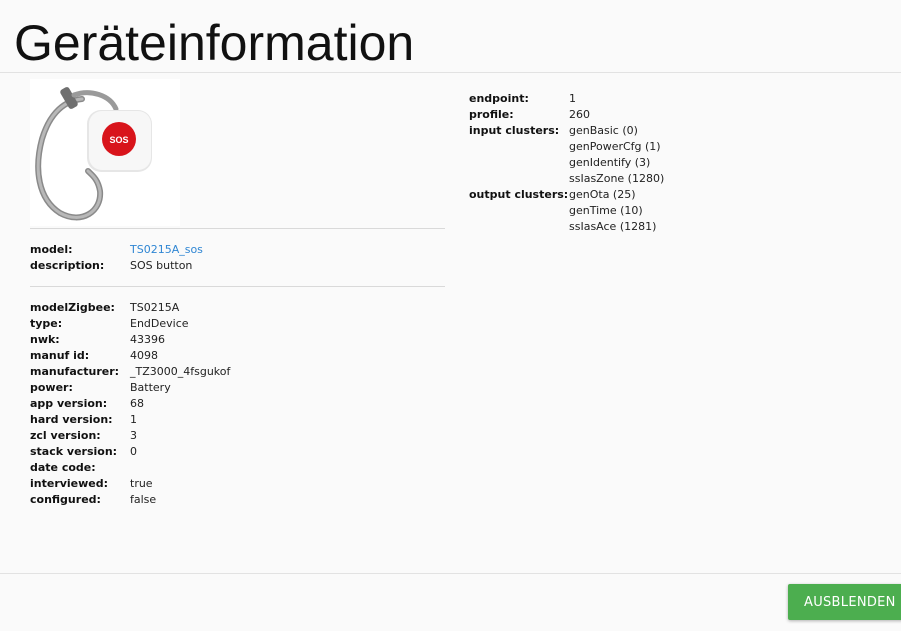 The image size is (901, 631). Describe the element at coordinates (60, 355) in the screenshot. I see `detail-label: manuf id:` at that location.